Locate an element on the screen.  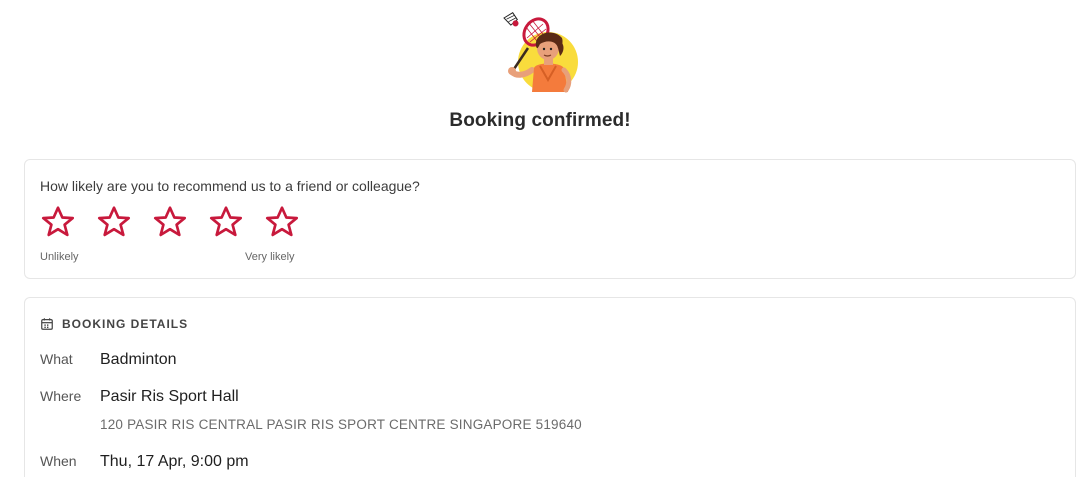
page-title: Booking confirmed! is located at coordinates (540, 120).